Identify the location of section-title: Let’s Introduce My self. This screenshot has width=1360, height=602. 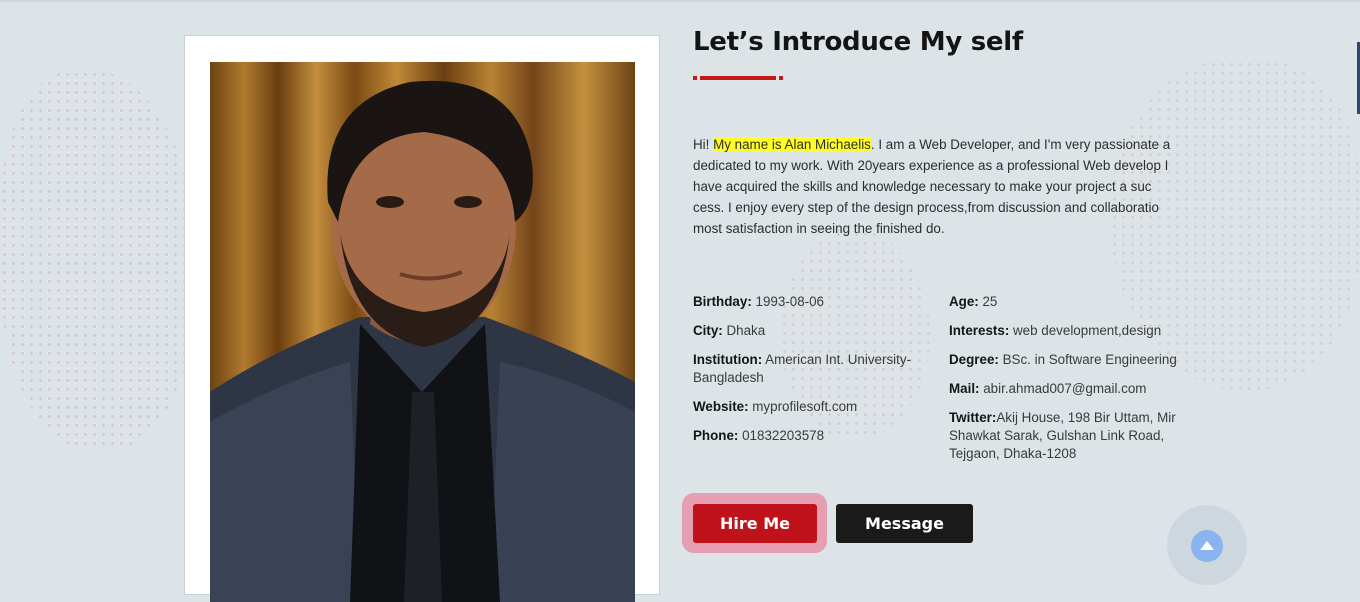
(858, 42).